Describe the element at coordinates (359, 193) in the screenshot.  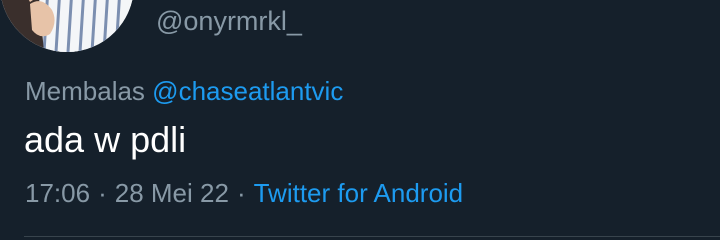
I see `tweet-source-link: Twitter for Android` at that location.